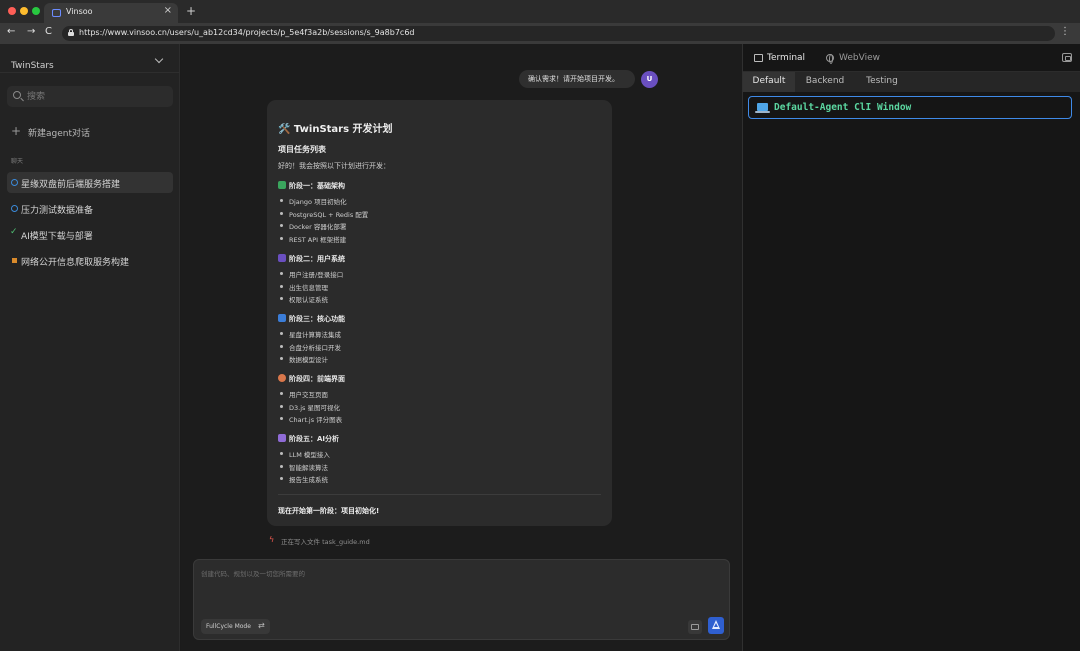 This screenshot has width=1080, height=651. I want to click on phase-list: 星盘计算算法集成 合盘分析接口开发 数据模型设计, so click(438, 348).